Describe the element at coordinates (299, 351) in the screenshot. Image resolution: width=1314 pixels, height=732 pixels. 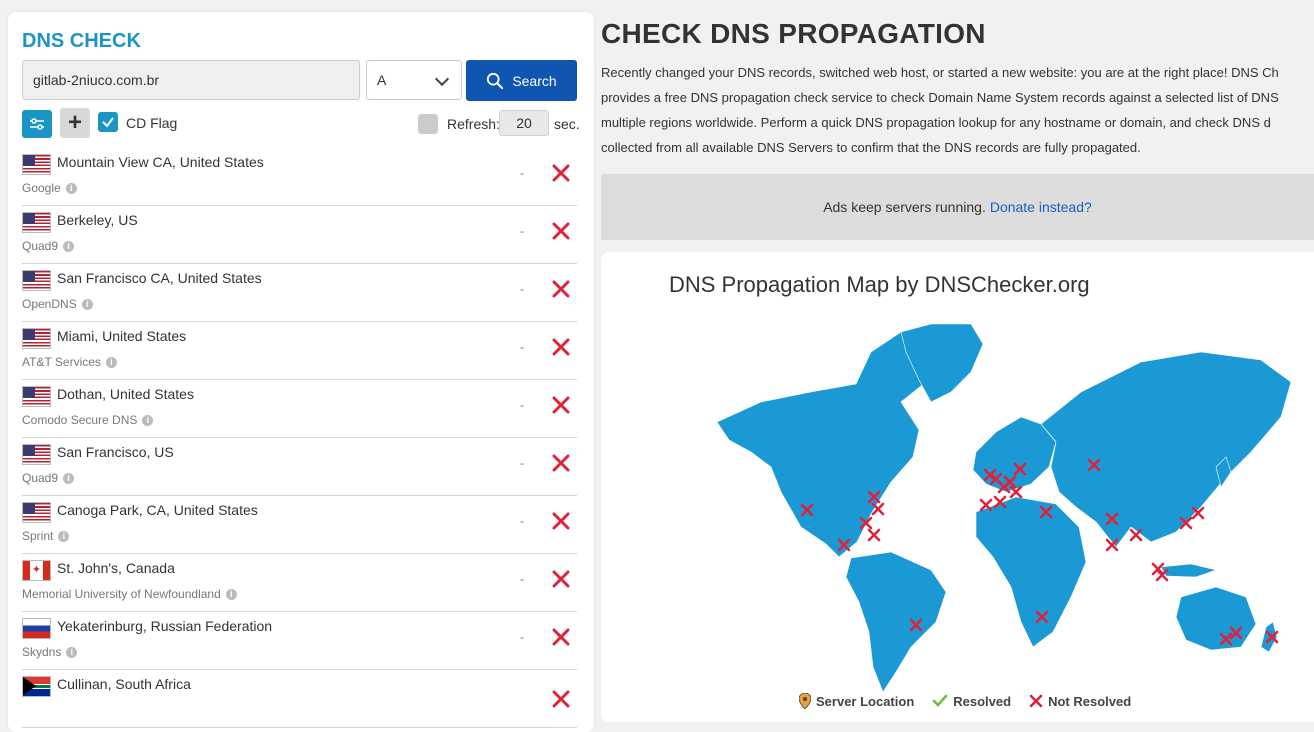
I see `server-row: Miami, United States AT&T Services i -` at that location.